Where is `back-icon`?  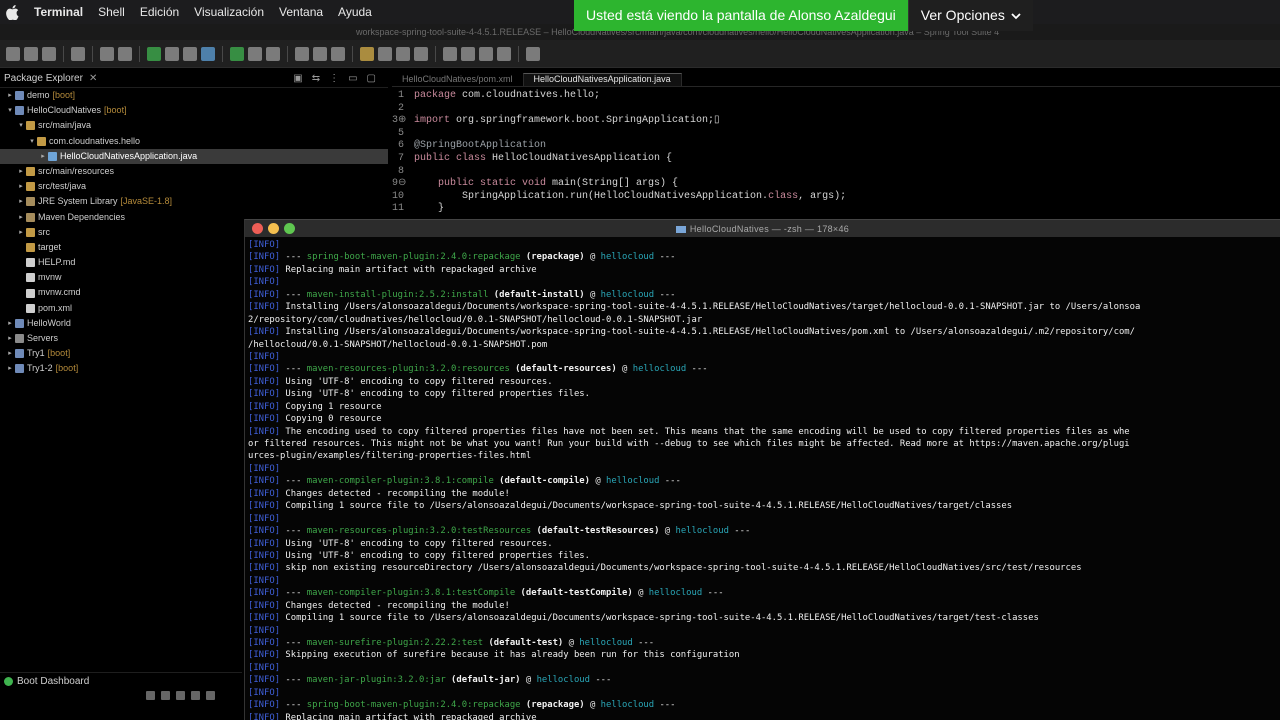 back-icon is located at coordinates (486, 53).